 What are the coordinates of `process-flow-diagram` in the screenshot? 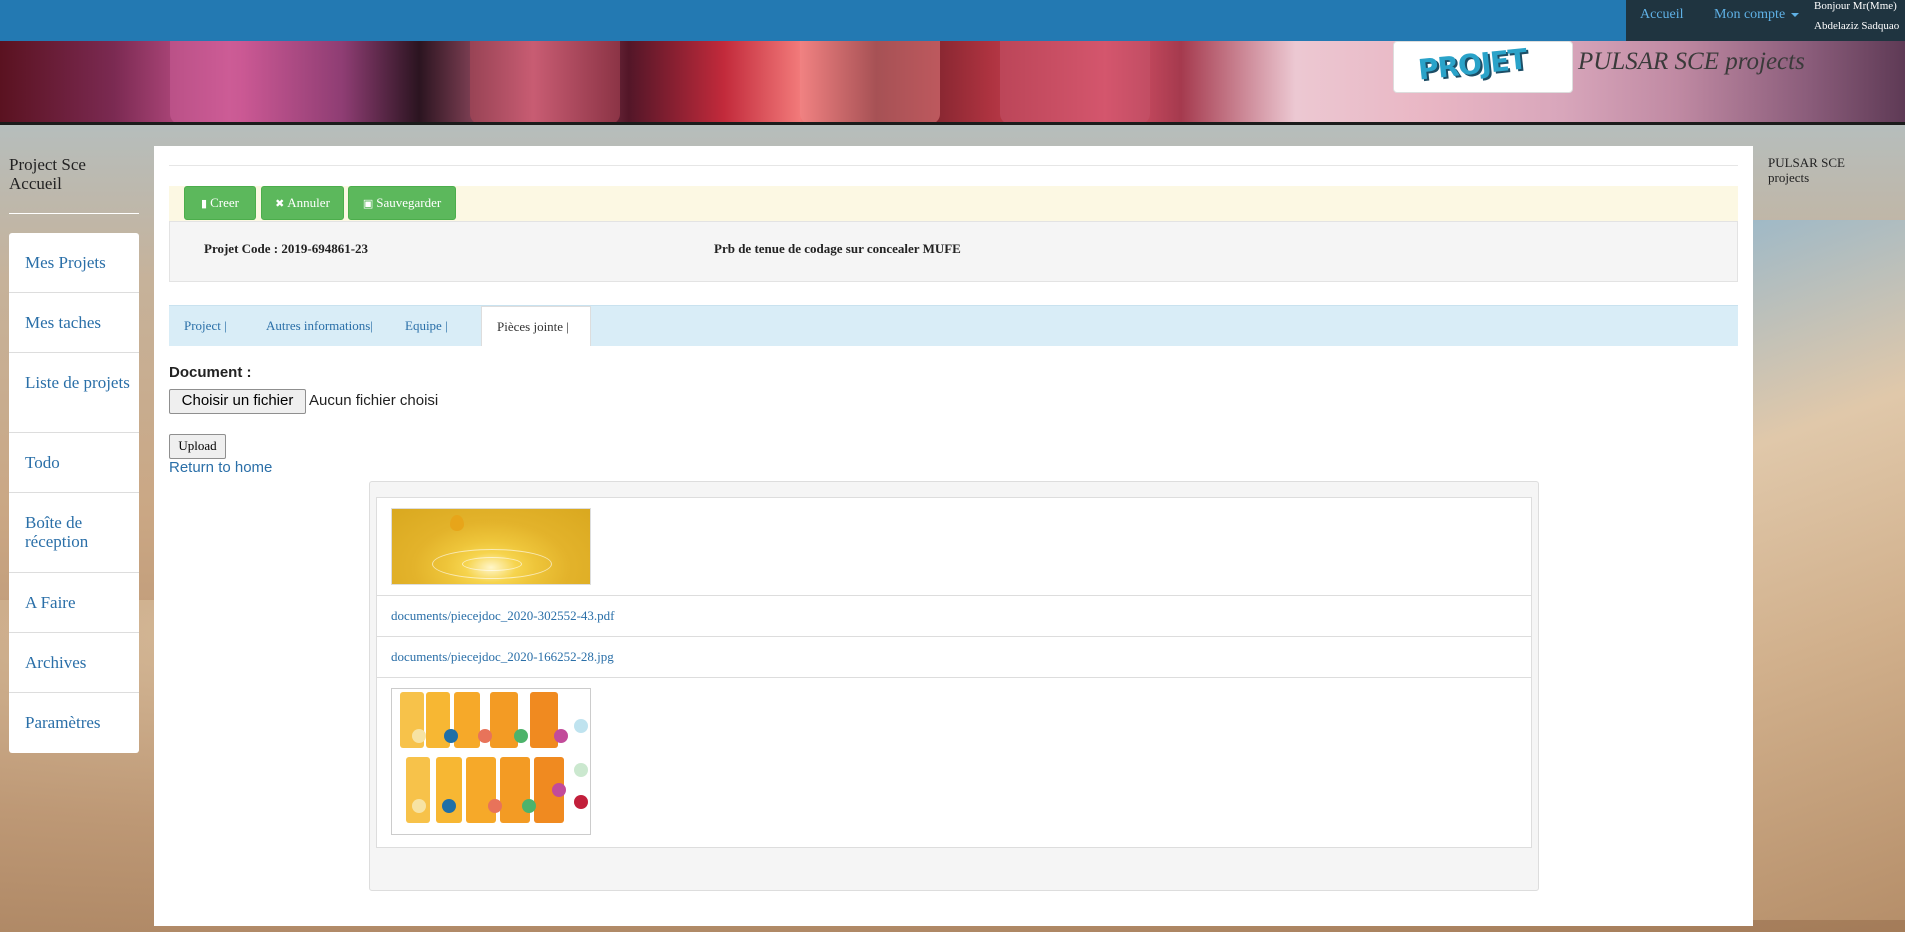 It's located at (491, 761).